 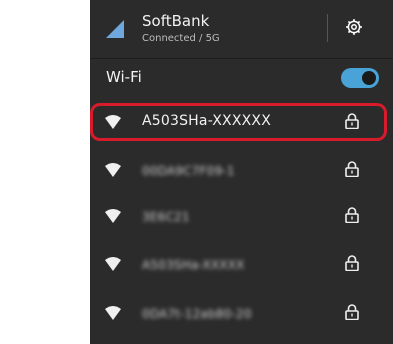 What do you see at coordinates (193, 265) in the screenshot?
I see `network-ssid: A503SHa-XXXXX` at bounding box center [193, 265].